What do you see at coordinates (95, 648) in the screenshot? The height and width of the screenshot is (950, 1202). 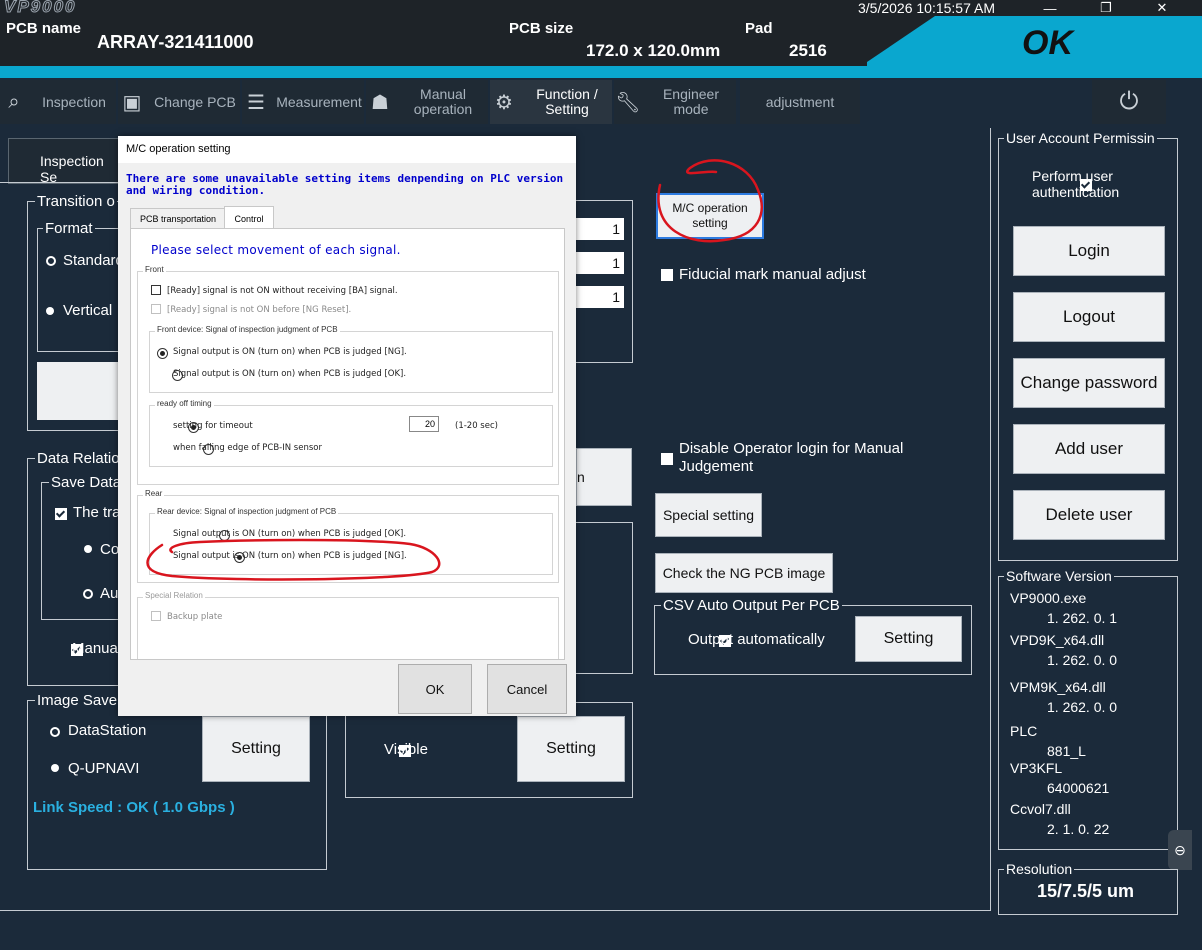 I see `manual-label: Manua` at bounding box center [95, 648].